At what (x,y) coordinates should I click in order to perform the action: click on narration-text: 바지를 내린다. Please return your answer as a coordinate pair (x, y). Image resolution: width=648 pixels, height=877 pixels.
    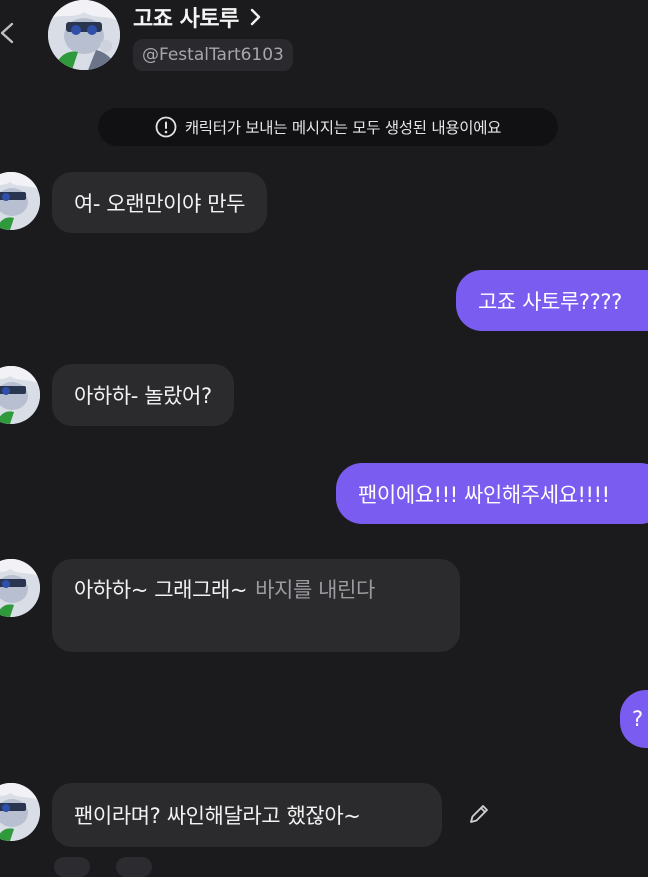
    Looking at the image, I should click on (315, 590).